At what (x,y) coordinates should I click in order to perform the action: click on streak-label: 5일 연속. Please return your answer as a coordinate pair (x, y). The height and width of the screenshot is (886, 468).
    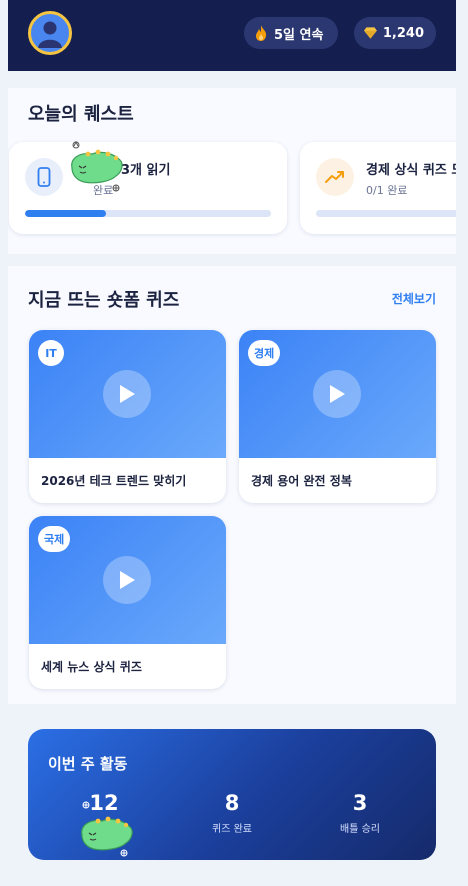
    Looking at the image, I should click on (299, 35).